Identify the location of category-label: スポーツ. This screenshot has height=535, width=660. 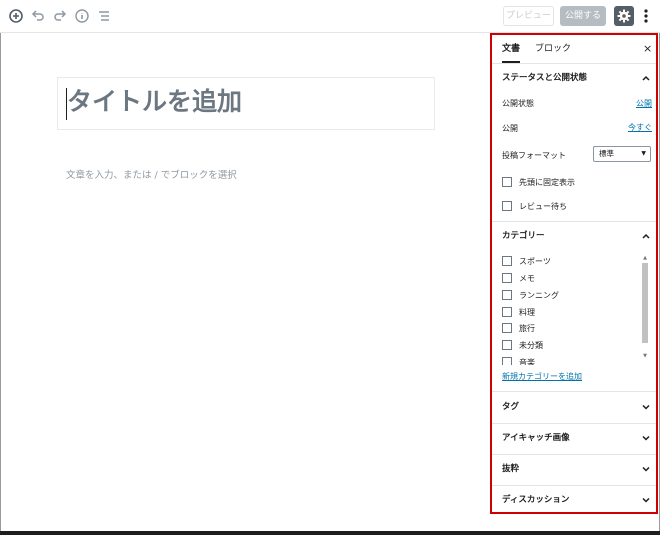
(535, 261).